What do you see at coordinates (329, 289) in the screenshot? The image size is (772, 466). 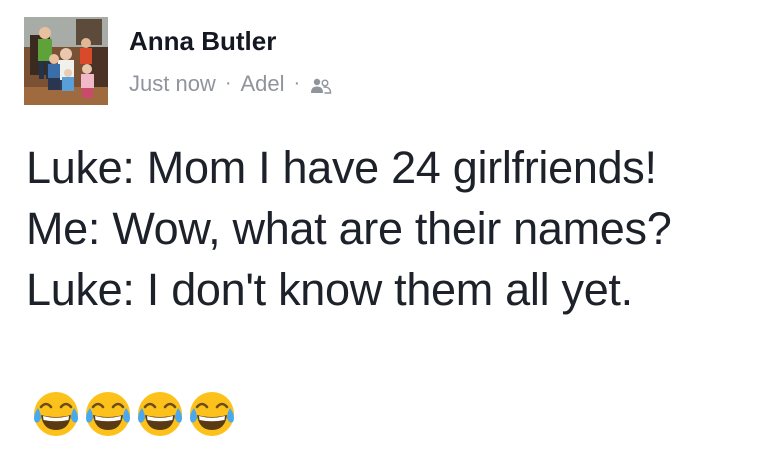 I see `post-line: Luke: I don't know them all yet.` at bounding box center [329, 289].